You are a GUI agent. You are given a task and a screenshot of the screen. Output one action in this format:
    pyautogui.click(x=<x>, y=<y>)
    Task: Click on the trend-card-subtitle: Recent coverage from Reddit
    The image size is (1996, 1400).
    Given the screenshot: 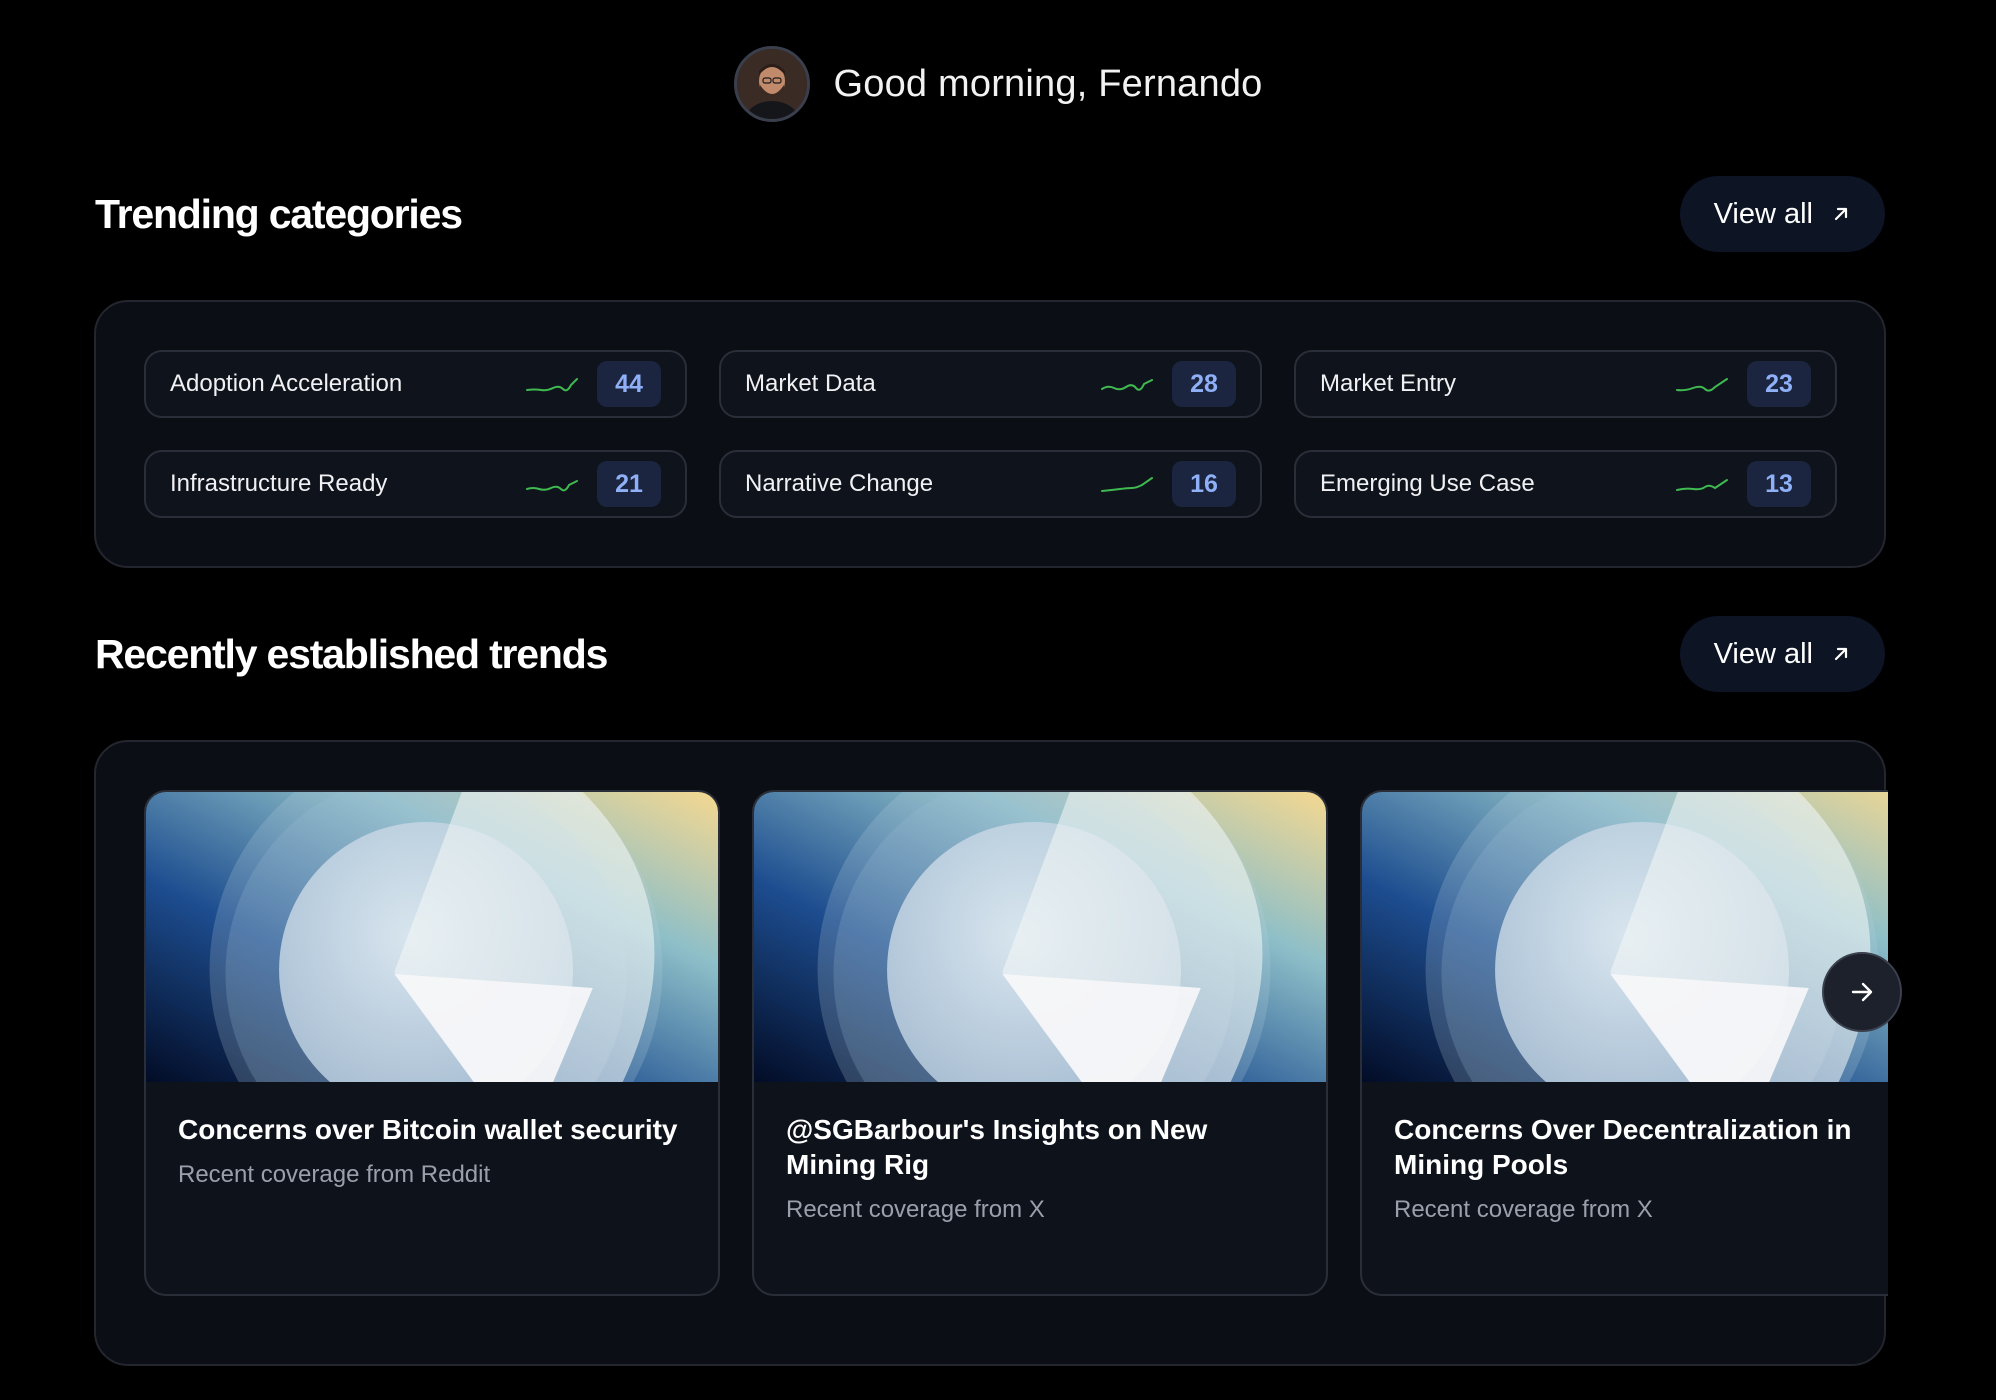 What is the action you would take?
    pyautogui.click(x=334, y=1174)
    